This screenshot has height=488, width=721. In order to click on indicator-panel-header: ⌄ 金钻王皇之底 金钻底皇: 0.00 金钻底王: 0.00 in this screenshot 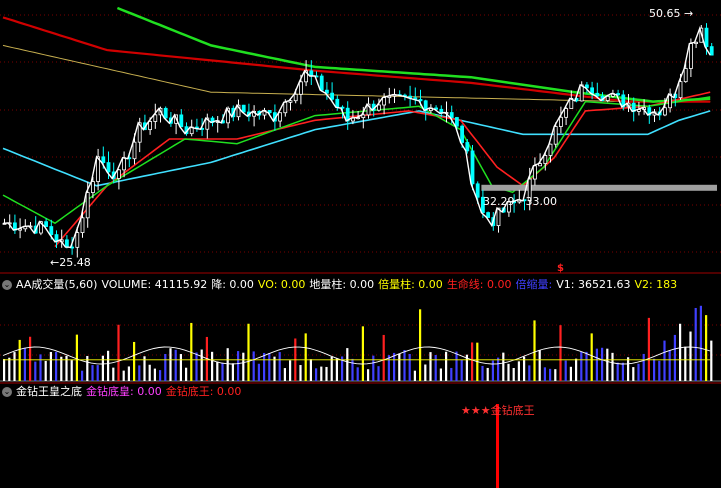, I will do `click(124, 392)`.